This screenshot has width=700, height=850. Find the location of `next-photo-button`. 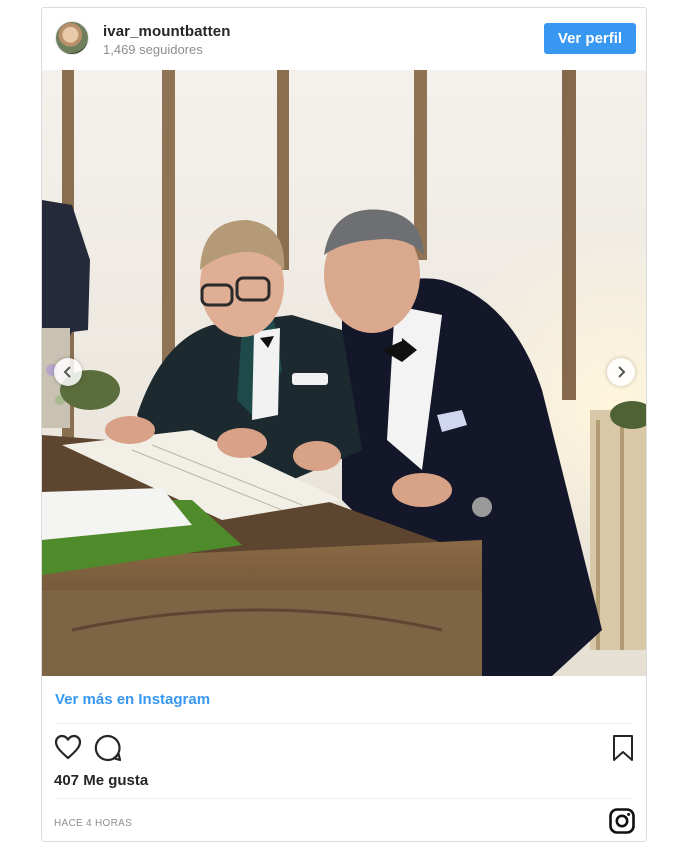

next-photo-button is located at coordinates (621, 372).